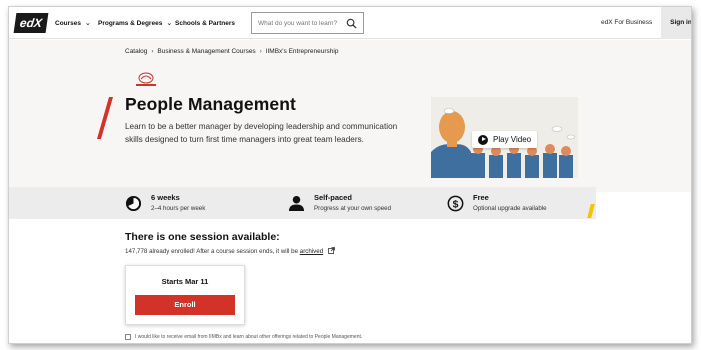 Image resolution: width=701 pixels, height=350 pixels. Describe the element at coordinates (206, 51) in the screenshot. I see `breadcrumb-business-management: Business & Management Courses` at that location.